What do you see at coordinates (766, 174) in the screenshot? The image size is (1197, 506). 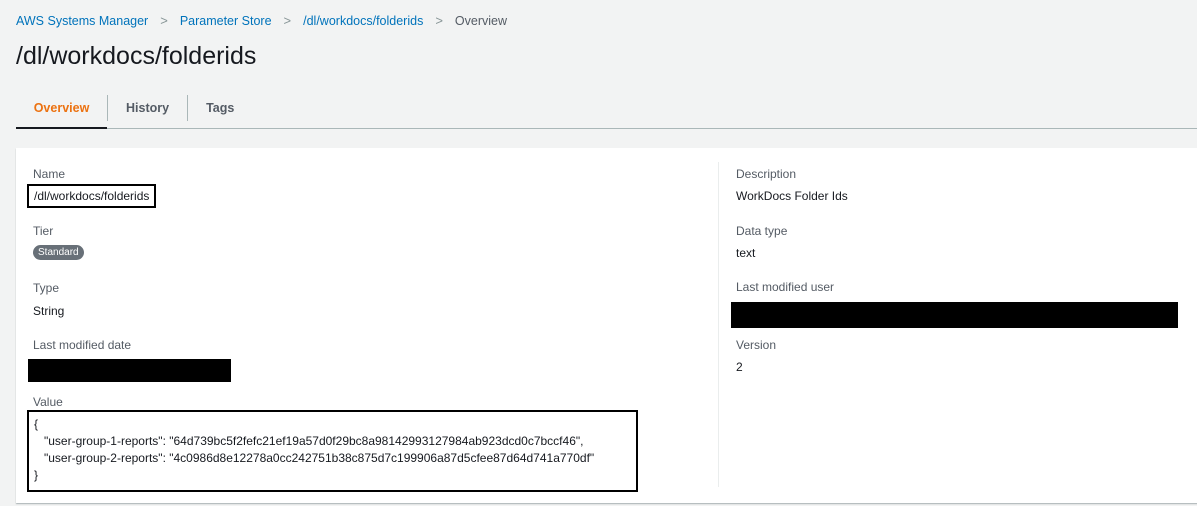 I see `description-label: Description` at bounding box center [766, 174].